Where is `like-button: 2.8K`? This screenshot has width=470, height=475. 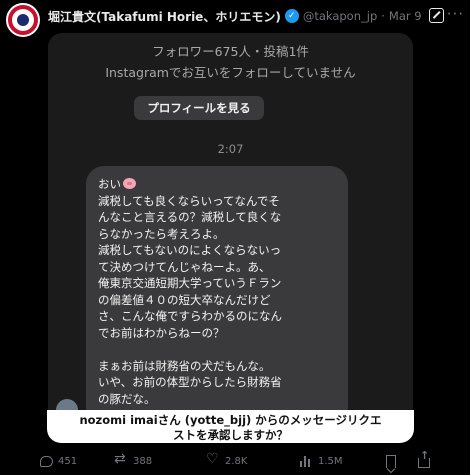
like-button: 2.8K is located at coordinates (253, 459).